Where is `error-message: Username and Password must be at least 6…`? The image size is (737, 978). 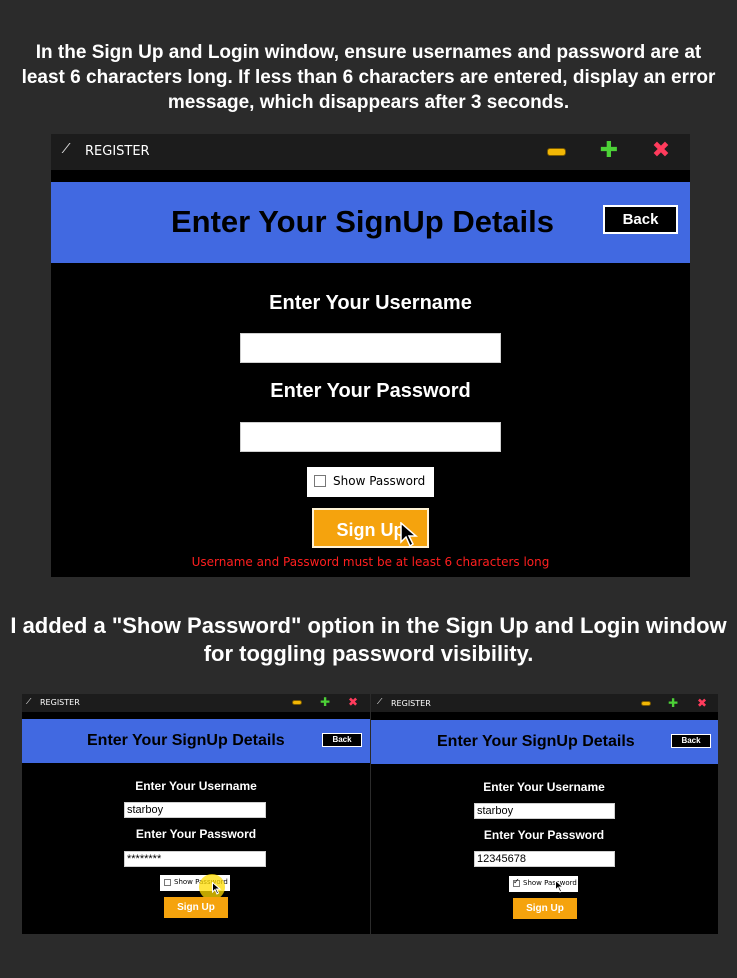 error-message: Username and Password must be at least 6… is located at coordinates (370, 562).